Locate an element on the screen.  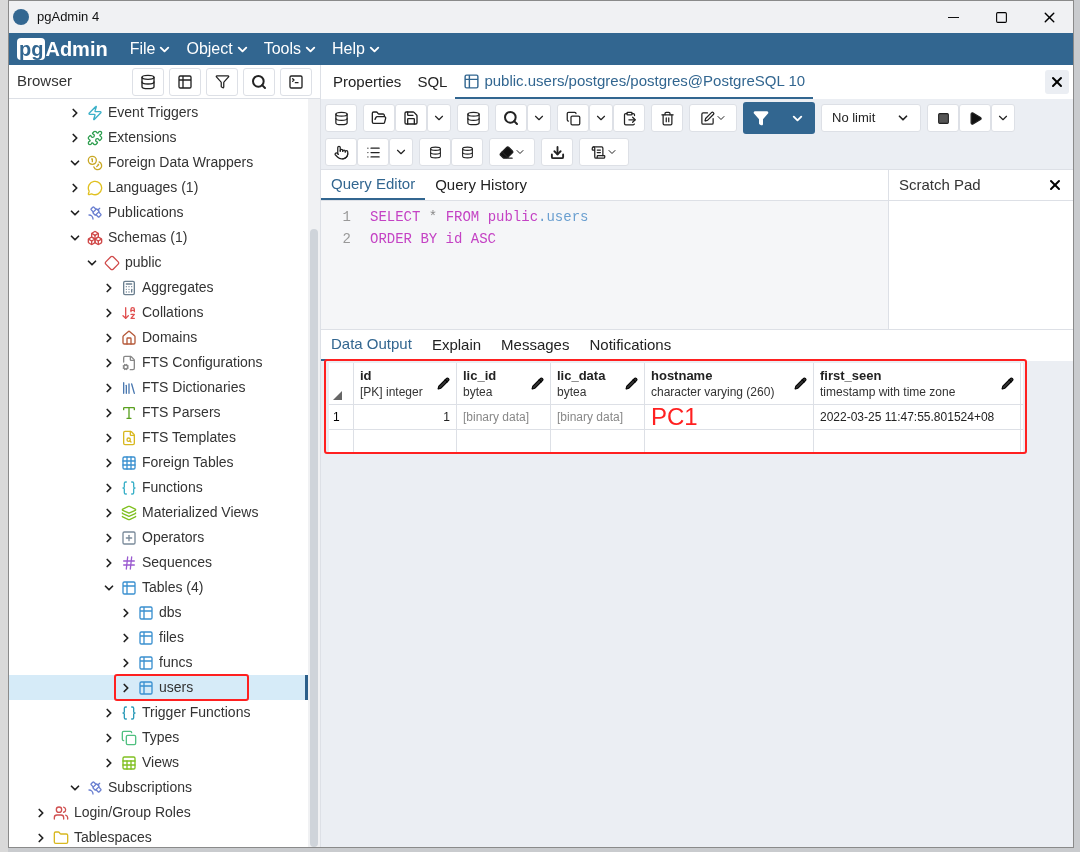
tree-item: Tablespaces is located at coordinates (158, 836).